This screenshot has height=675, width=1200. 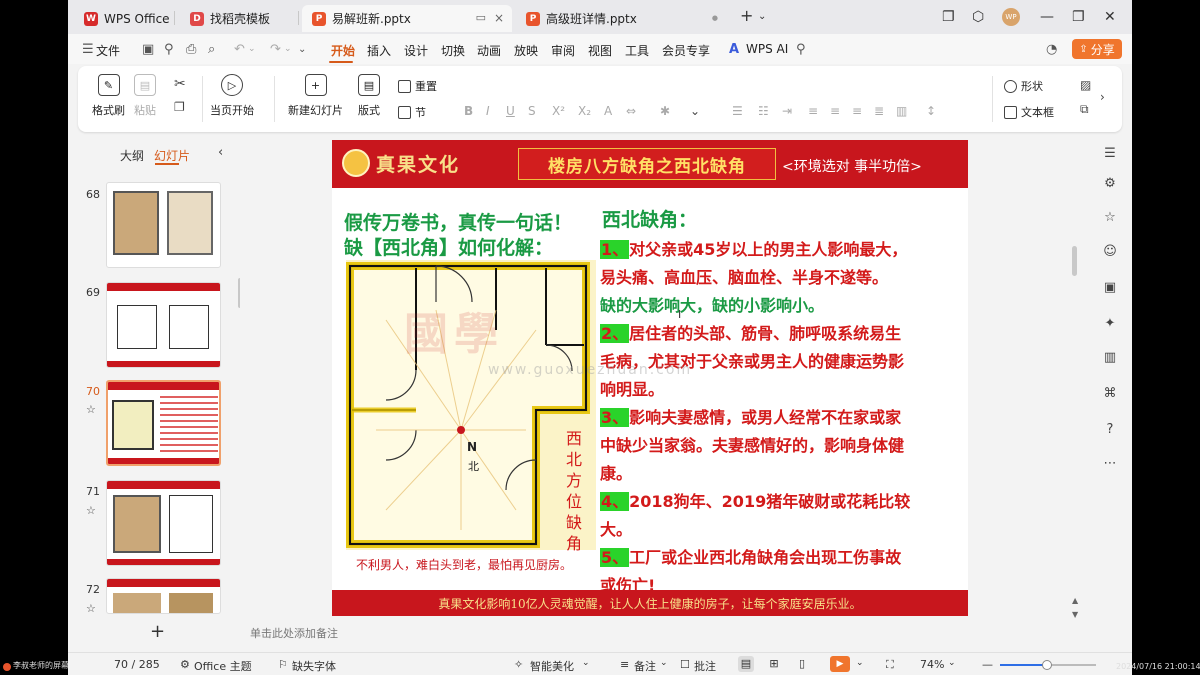 I want to click on tab-slides: 幻灯片, so click(x=172, y=155).